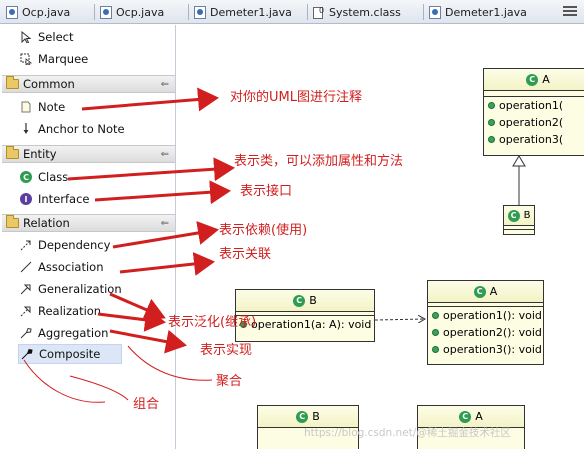  Describe the element at coordinates (81, 129) in the screenshot. I see `palette-item-label: Anchor to Note` at that location.